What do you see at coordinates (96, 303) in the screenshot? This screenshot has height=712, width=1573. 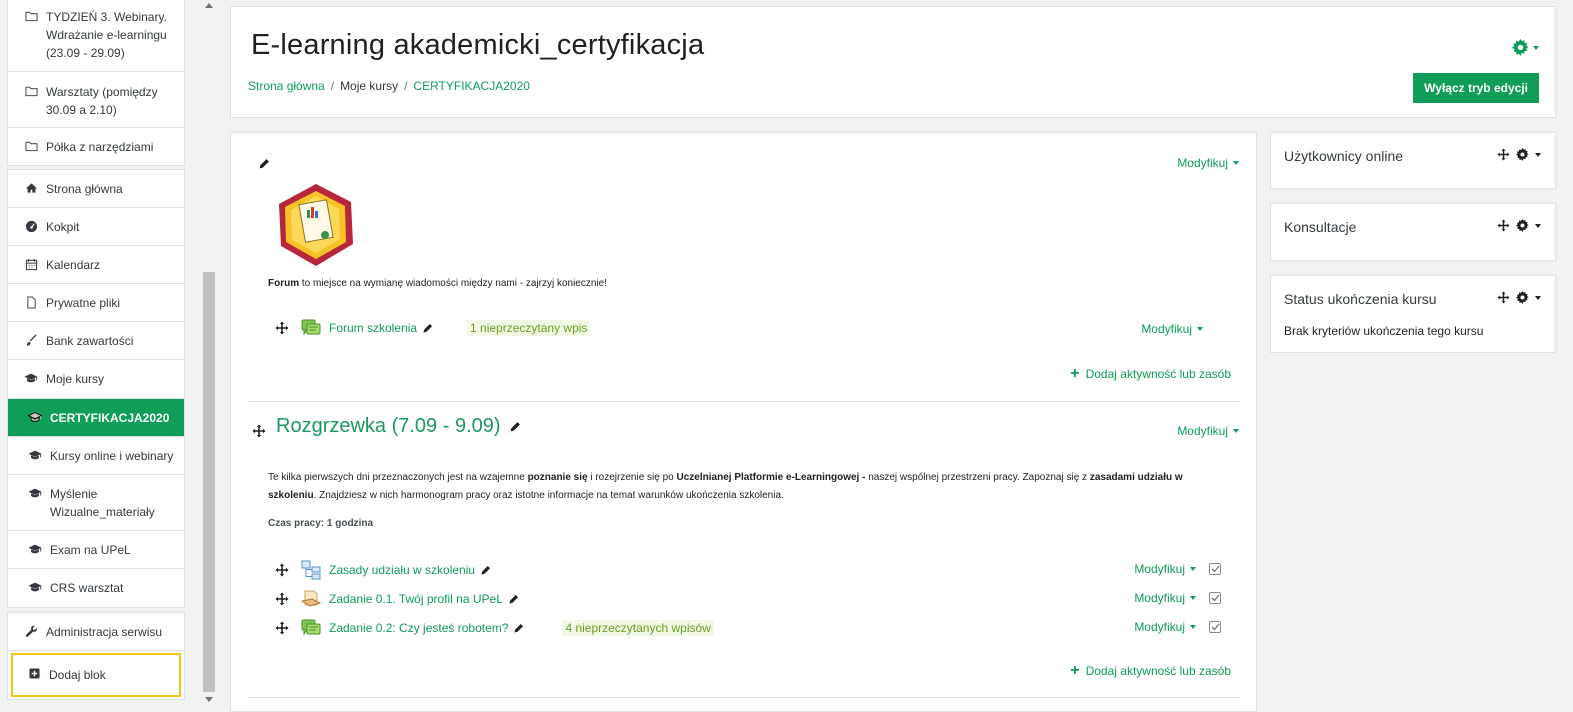 I see `nav-item-private-files: Prywatne pliki` at bounding box center [96, 303].